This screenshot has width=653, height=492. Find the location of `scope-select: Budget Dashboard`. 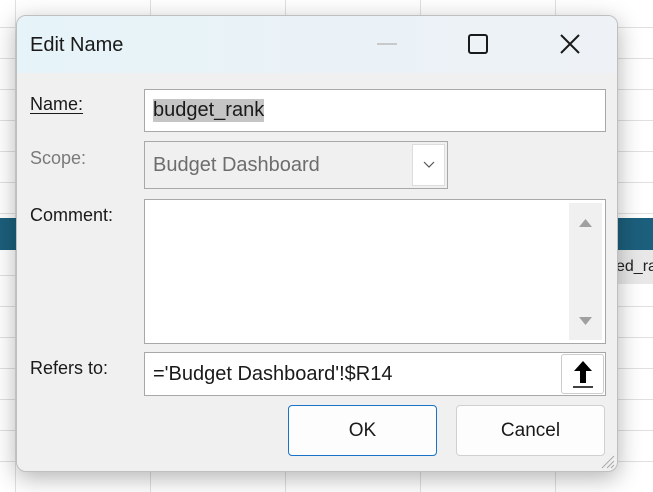

scope-select: Budget Dashboard is located at coordinates (296, 165).